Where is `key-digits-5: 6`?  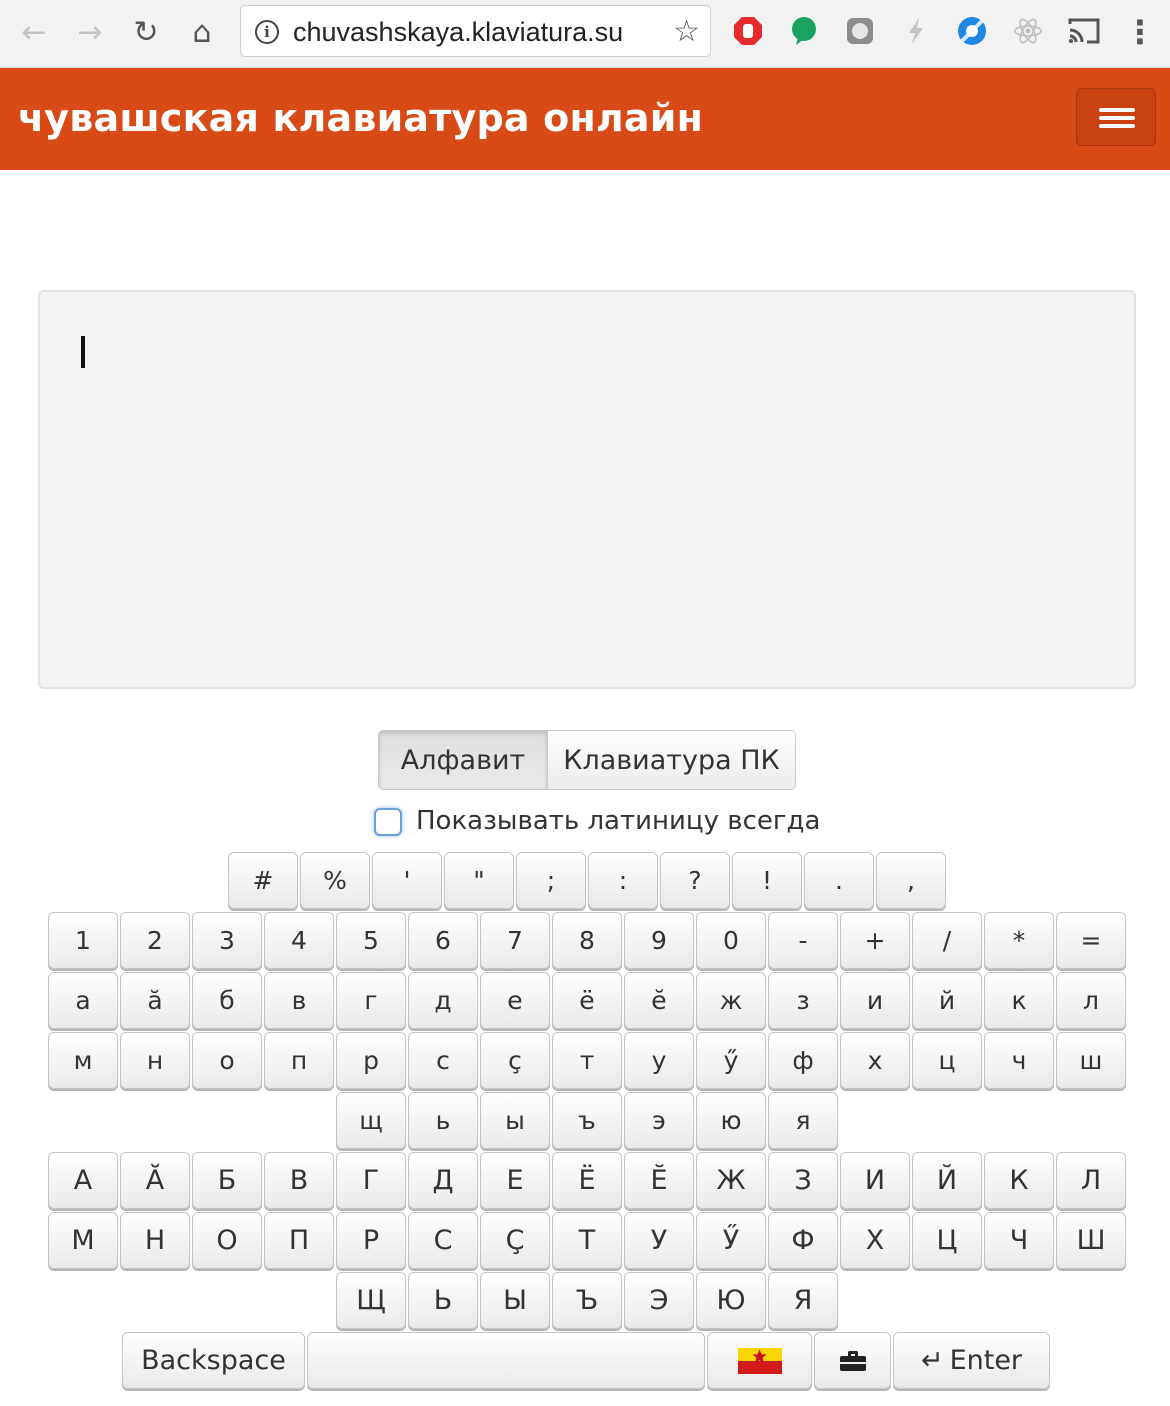 key-digits-5: 6 is located at coordinates (443, 940).